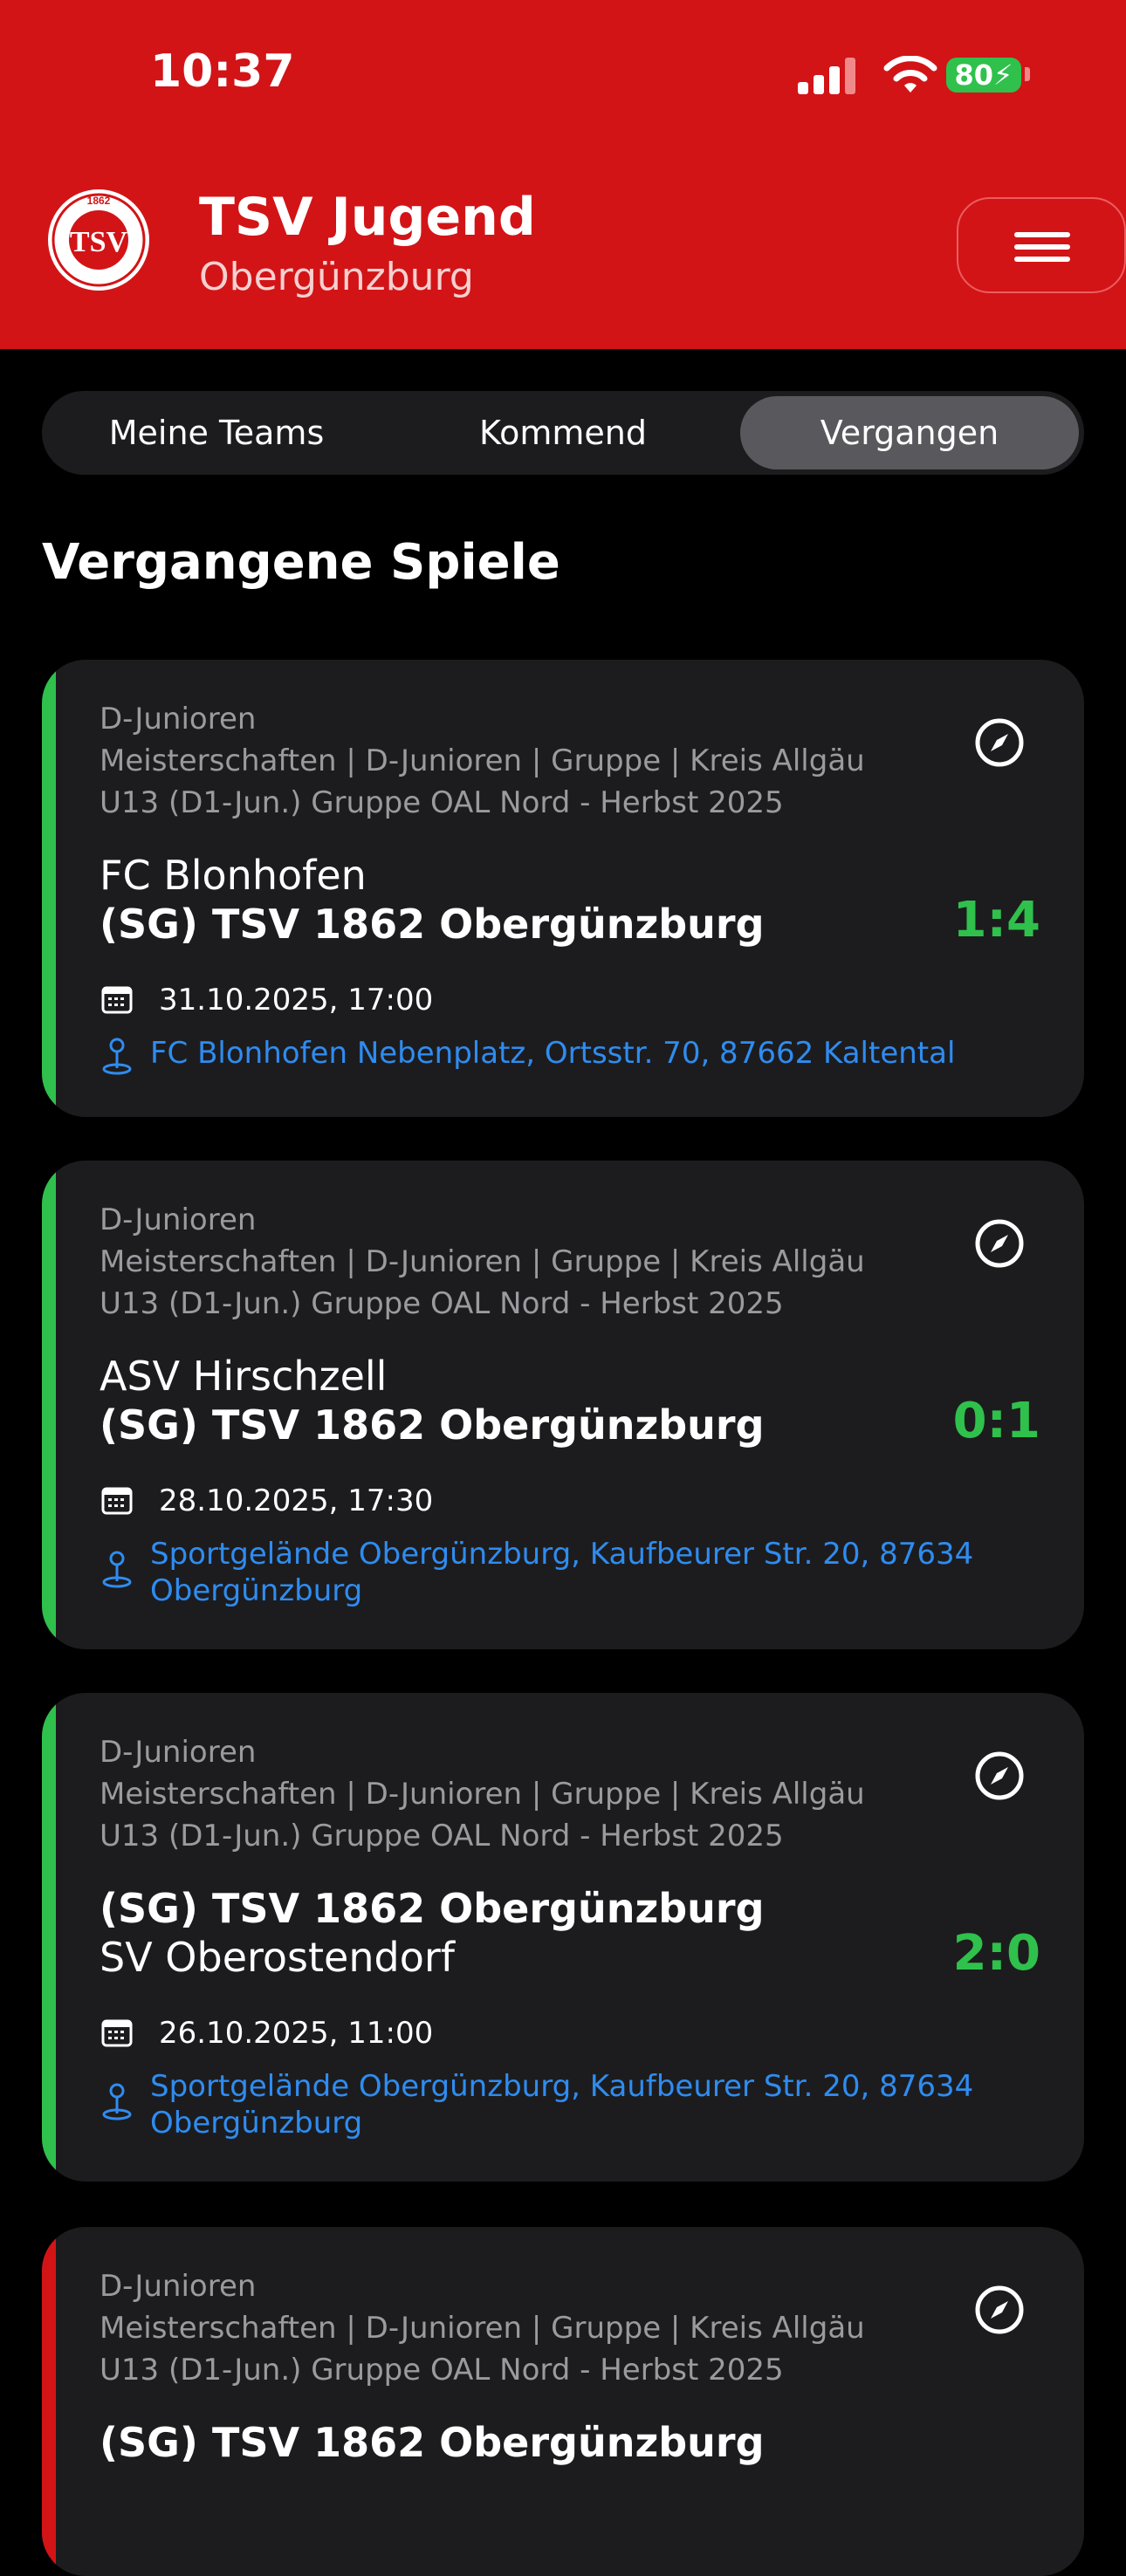 The height and width of the screenshot is (2576, 1126). I want to click on battery-level: 80, so click(974, 75).